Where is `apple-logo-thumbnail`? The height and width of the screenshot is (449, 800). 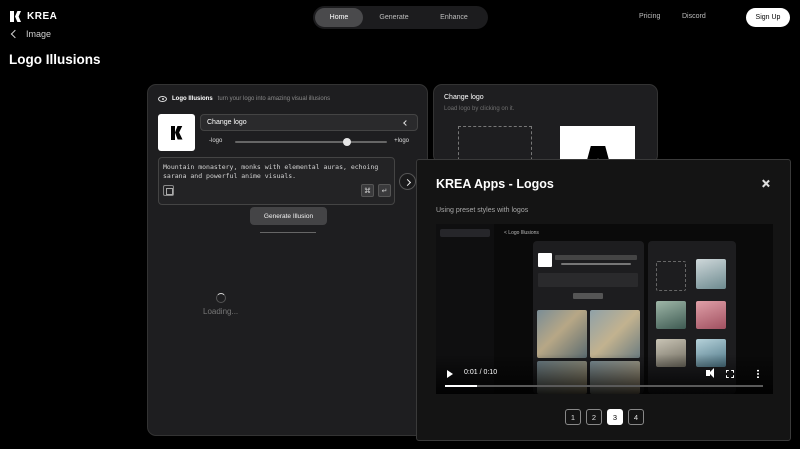
apple-logo-thumbnail is located at coordinates (545, 260).